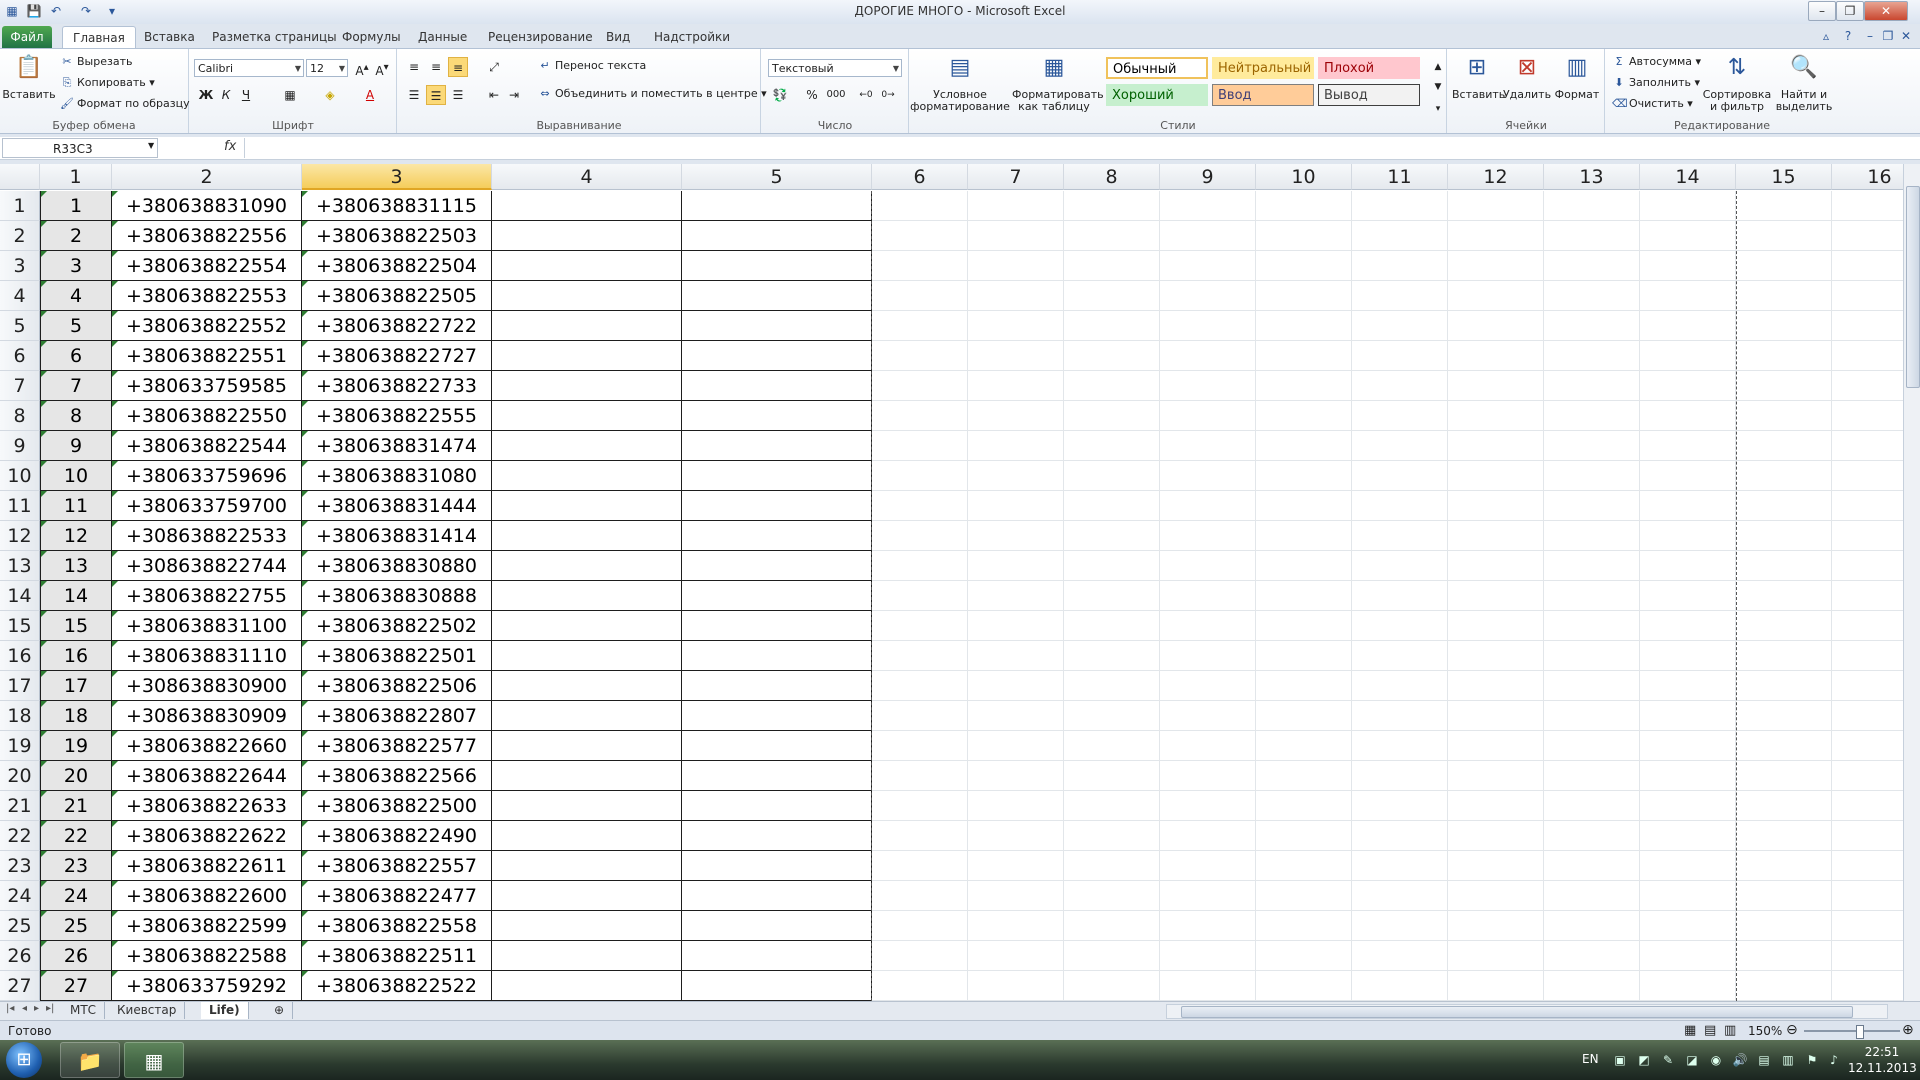 Image resolution: width=1920 pixels, height=1080 pixels. What do you see at coordinates (20, 386) in the screenshot?
I see `row-header-7: 7` at bounding box center [20, 386].